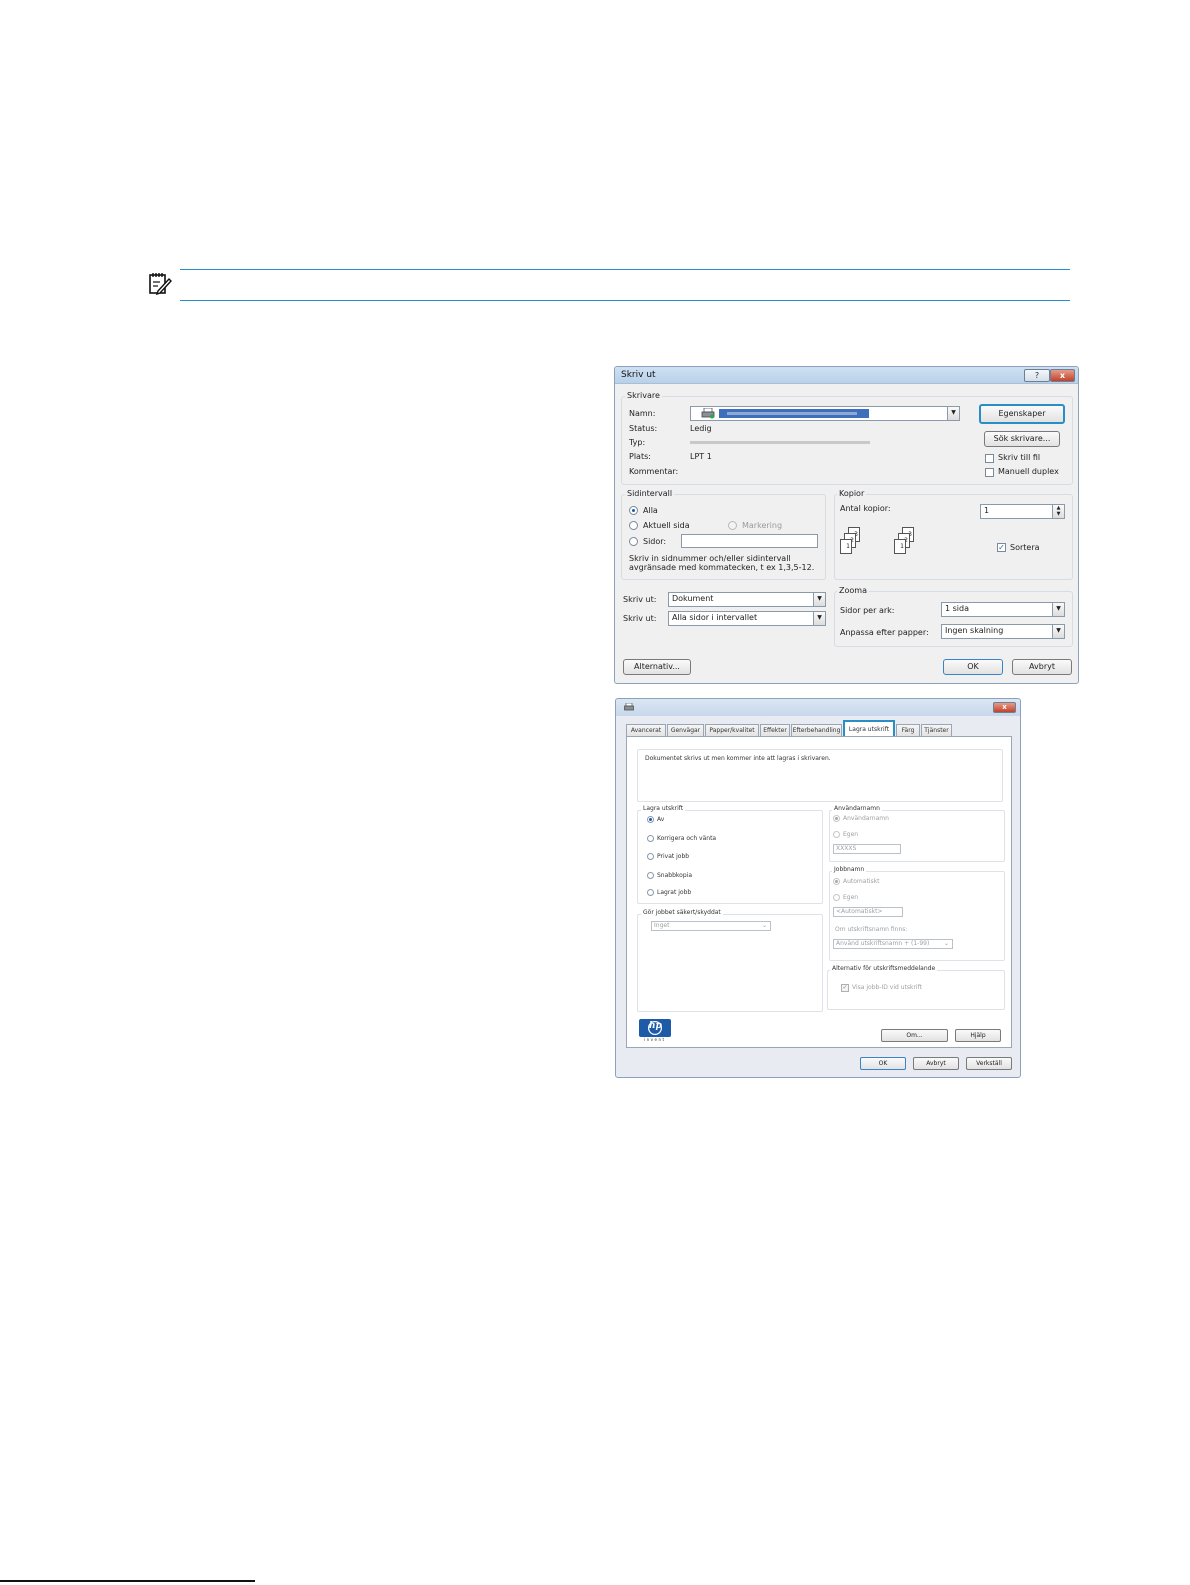 The image size is (1190, 1585). What do you see at coordinates (661, 819) in the screenshot?
I see `storage-off-label: Av` at bounding box center [661, 819].